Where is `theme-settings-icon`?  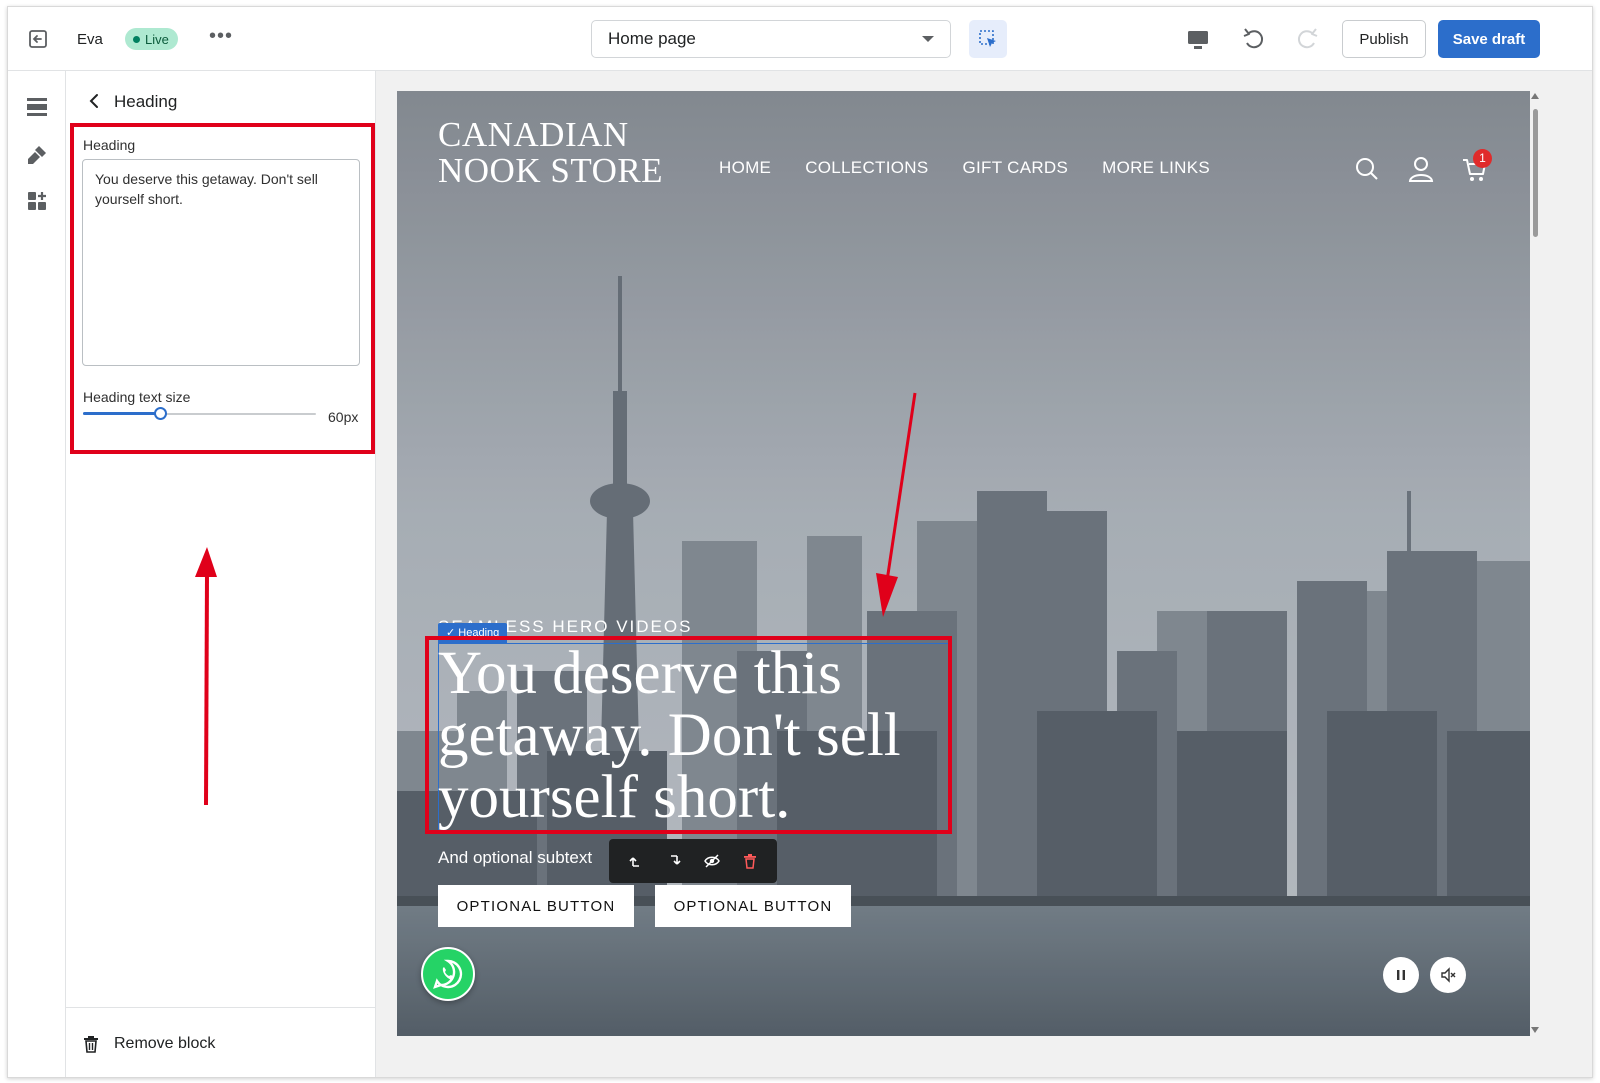 theme-settings-icon is located at coordinates (37, 155).